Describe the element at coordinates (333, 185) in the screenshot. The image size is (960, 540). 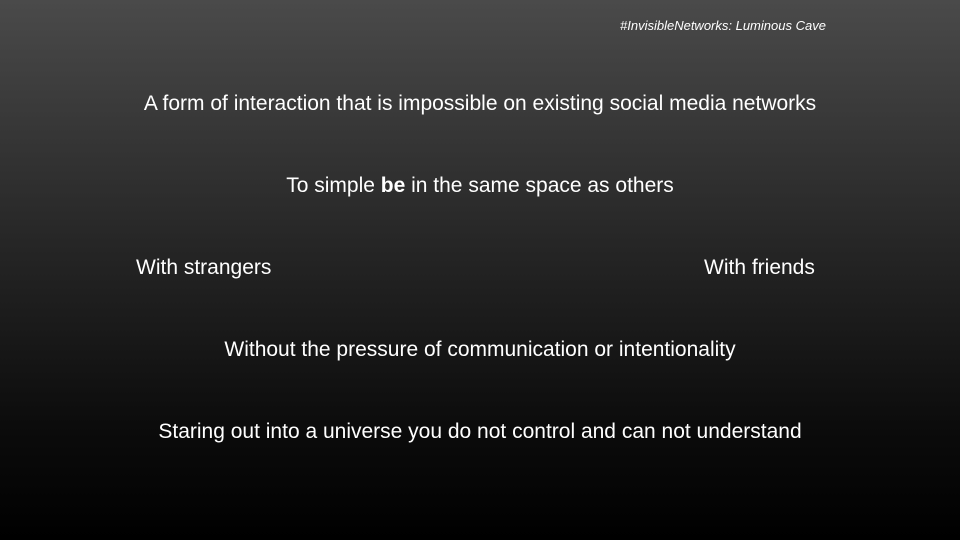
I see `statement-be-prefix: To simple` at that location.